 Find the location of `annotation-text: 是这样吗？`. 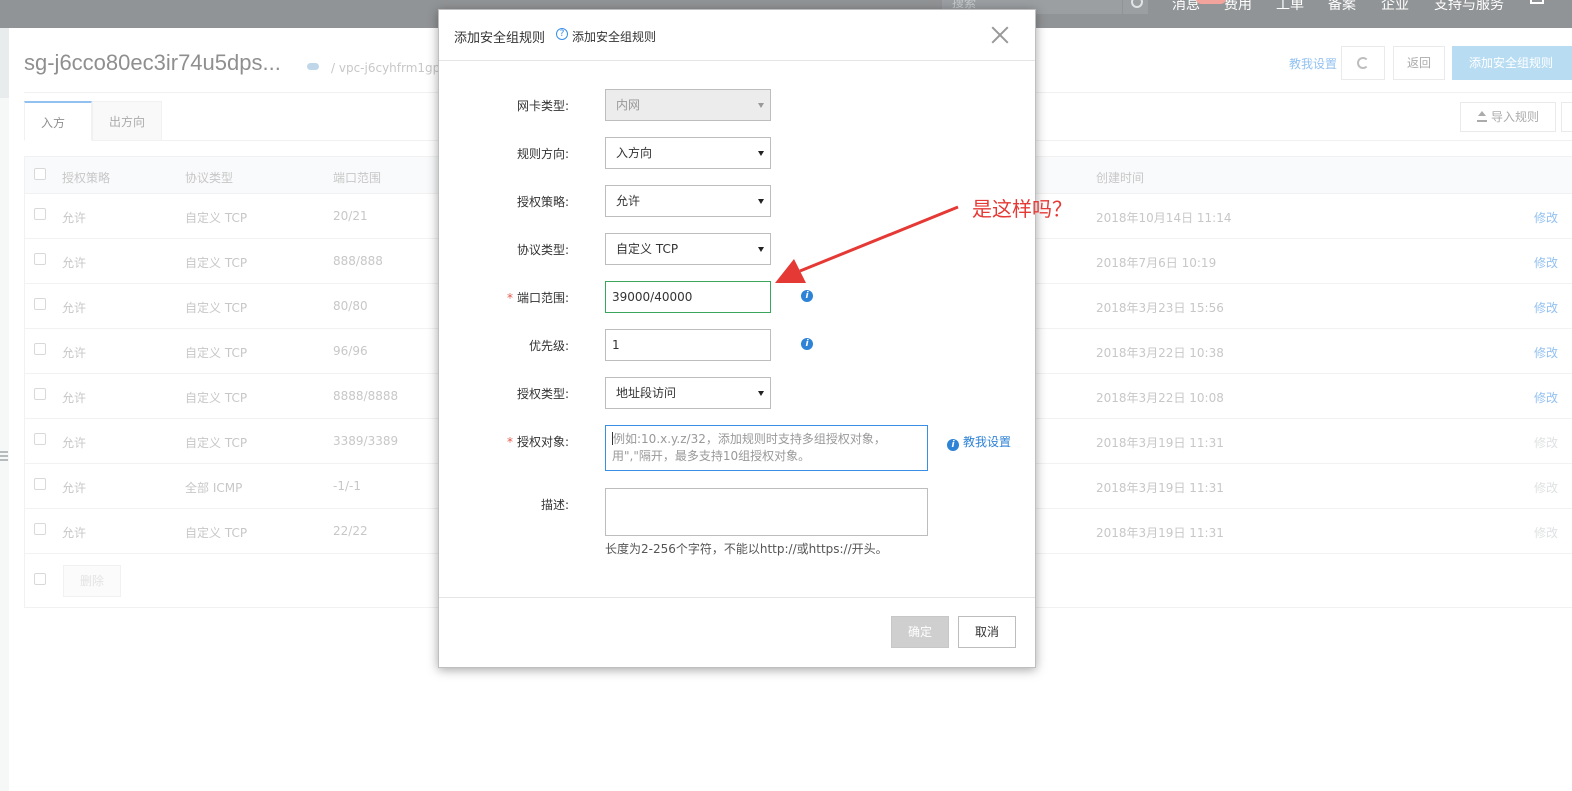

annotation-text: 是这样吗？ is located at coordinates (1022, 209).